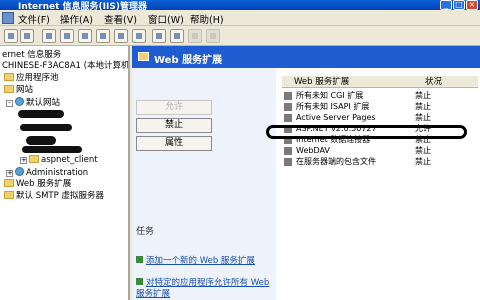  What do you see at coordinates (177, 36) in the screenshot?
I see `play-icon` at bounding box center [177, 36].